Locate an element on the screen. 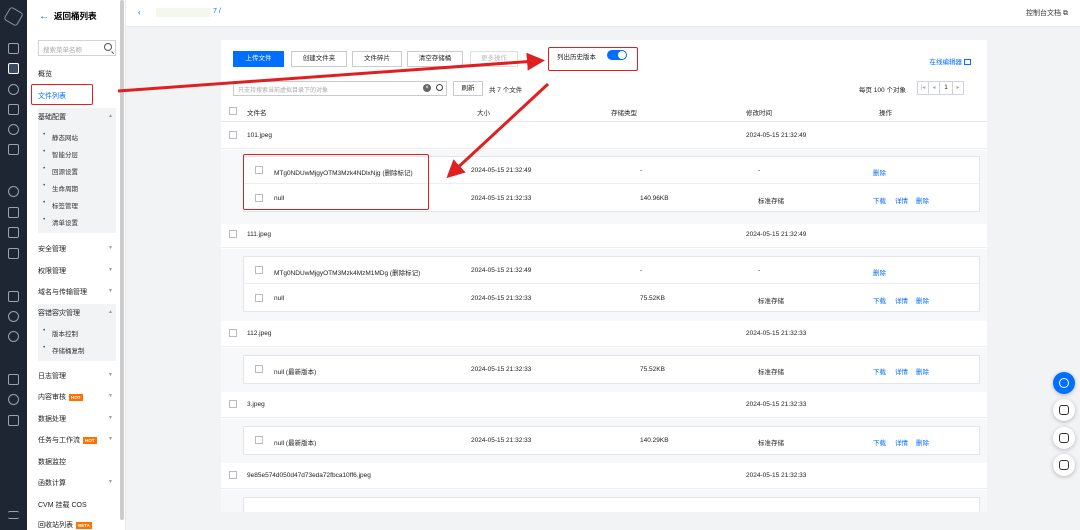  basic-config-label: 基础配置 is located at coordinates (52, 117).